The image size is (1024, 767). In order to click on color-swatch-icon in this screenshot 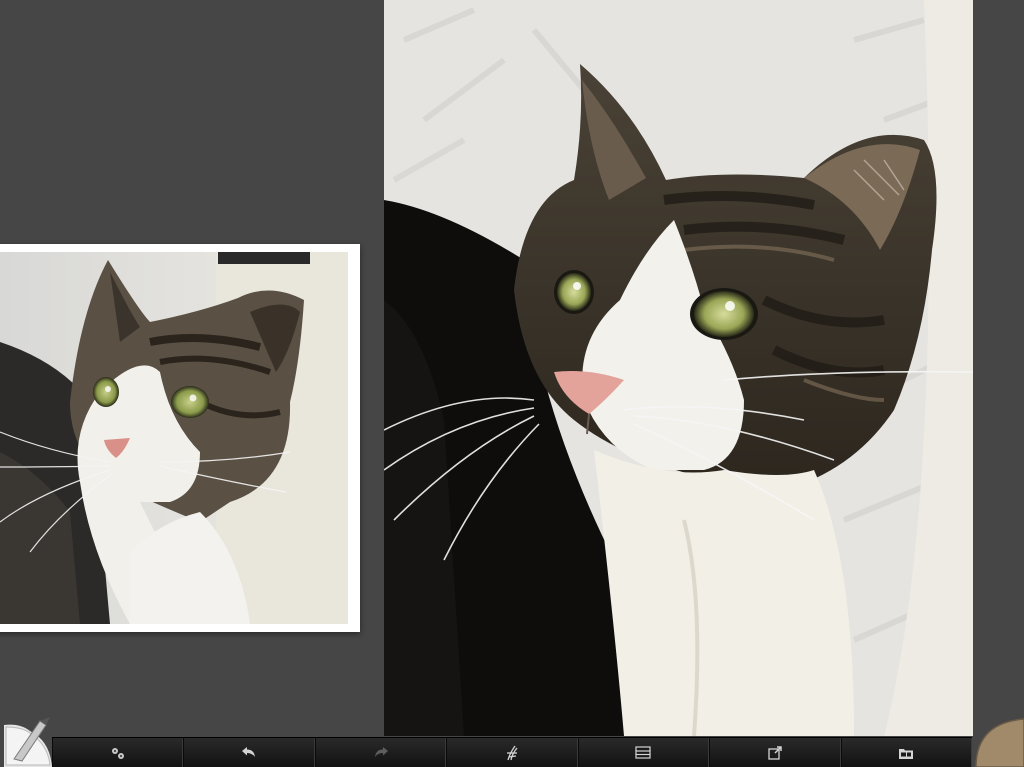, I will do `click(998, 741)`.